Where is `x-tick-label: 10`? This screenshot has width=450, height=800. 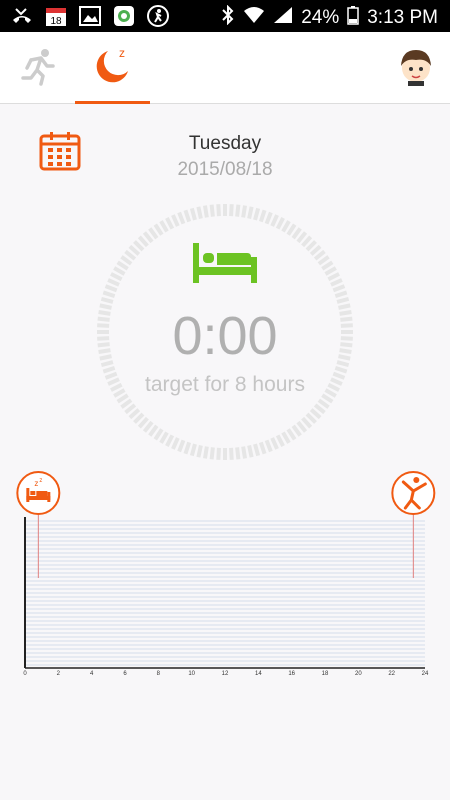
x-tick-label: 10 is located at coordinates (191, 674).